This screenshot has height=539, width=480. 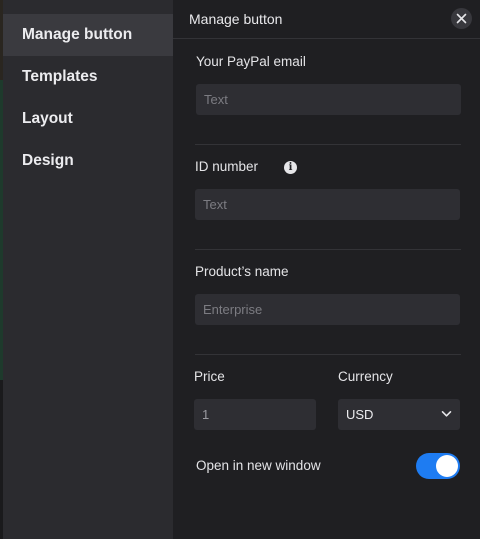 I want to click on close-button, so click(x=461, y=18).